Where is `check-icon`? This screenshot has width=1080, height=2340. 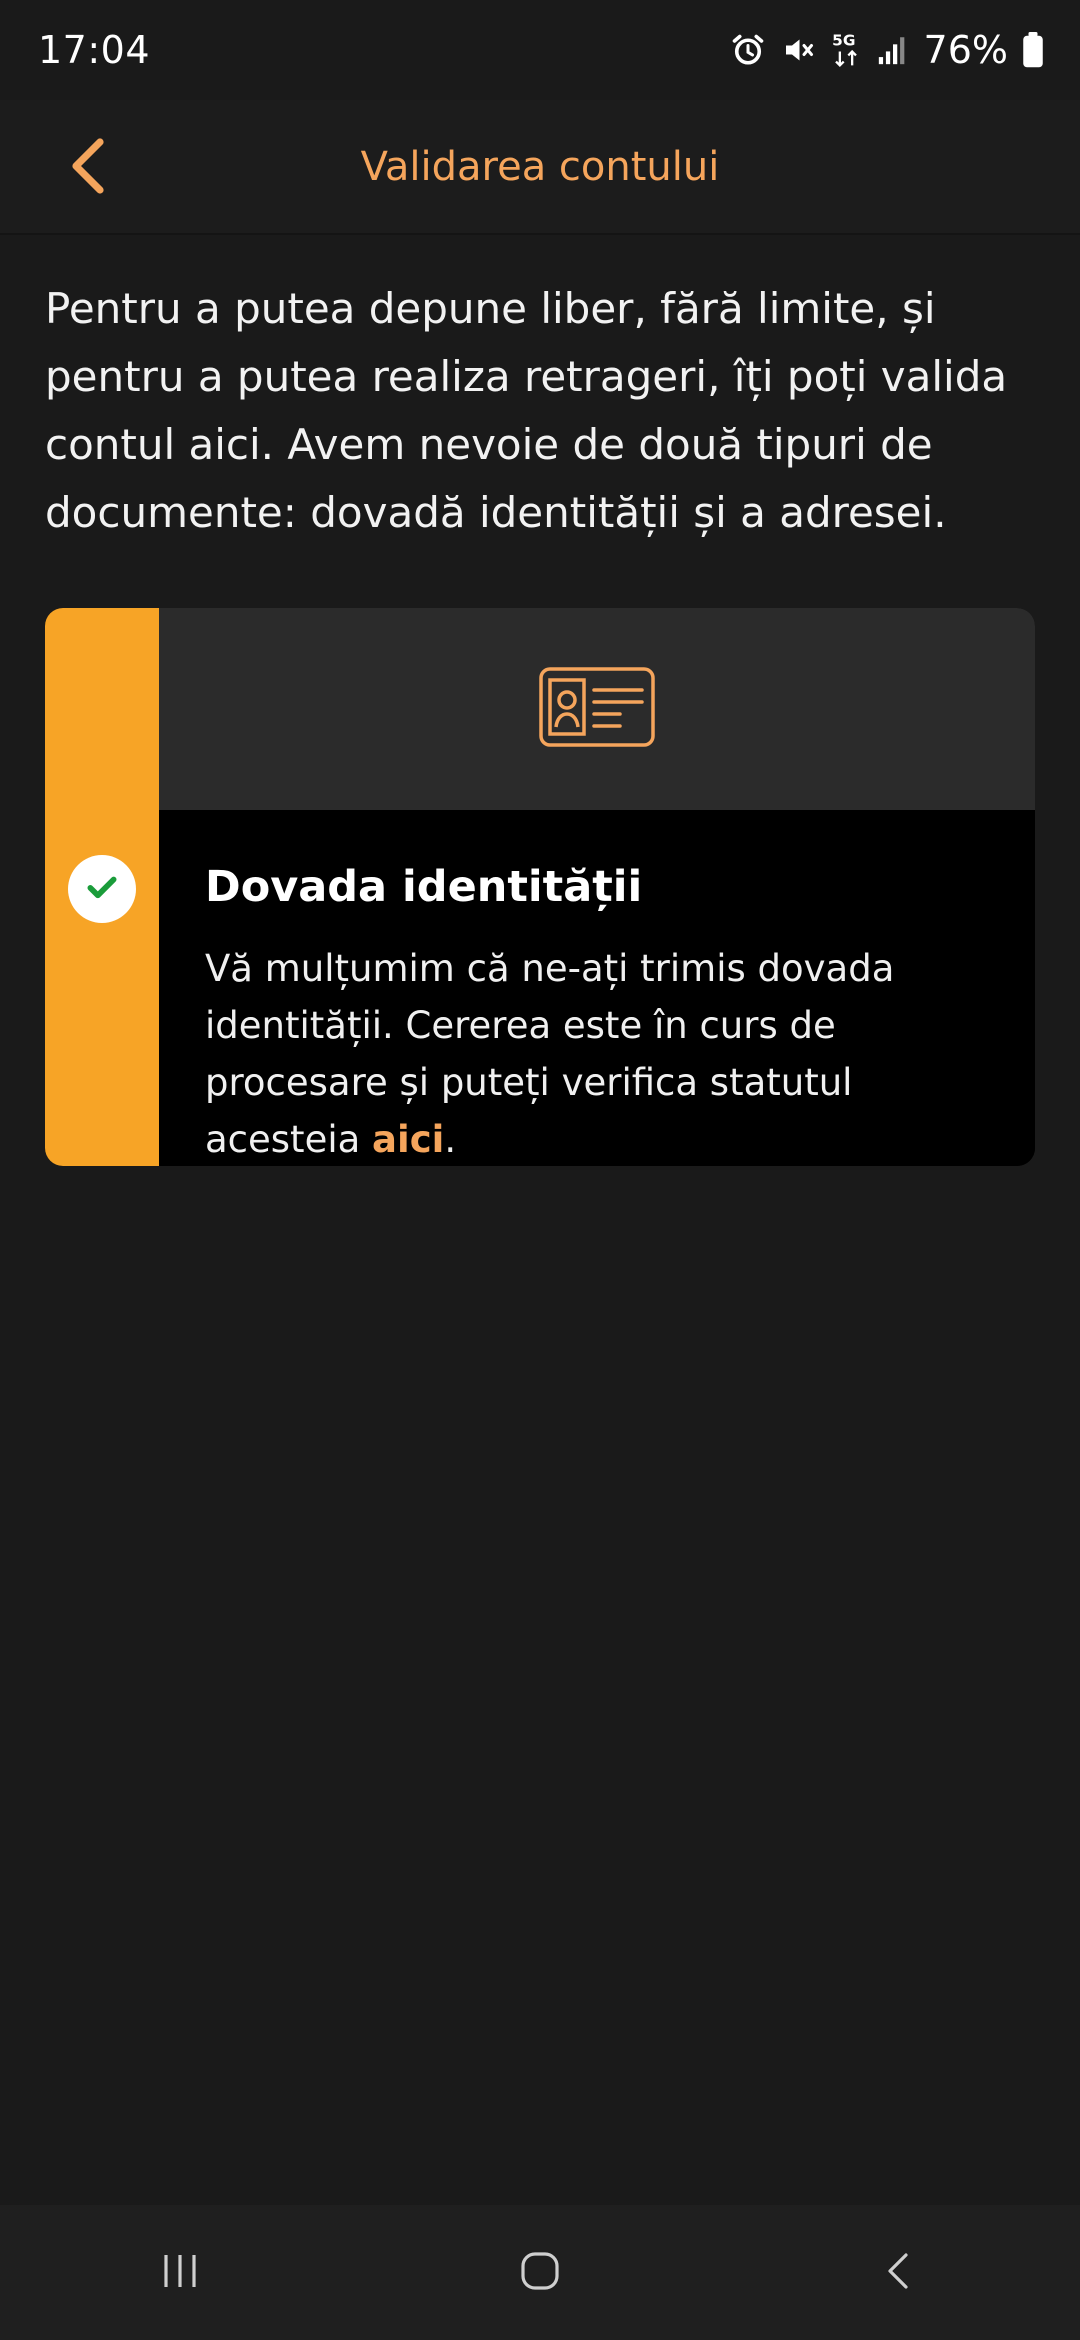
check-icon is located at coordinates (102, 889).